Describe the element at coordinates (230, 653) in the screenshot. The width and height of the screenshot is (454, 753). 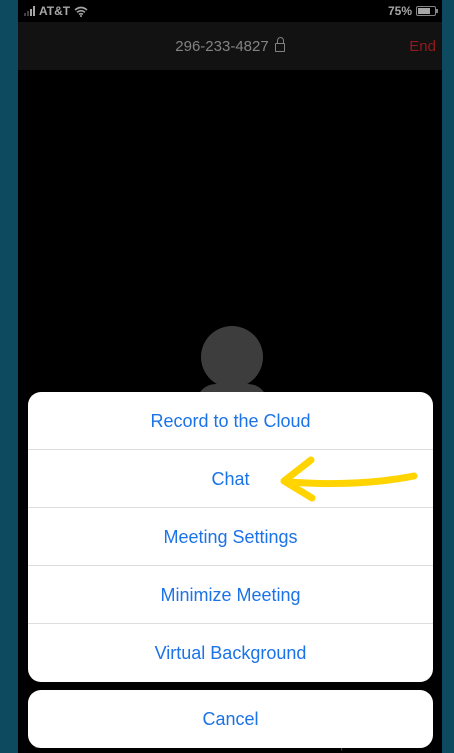
I see `virtual-background-option: Virtual Background` at that location.